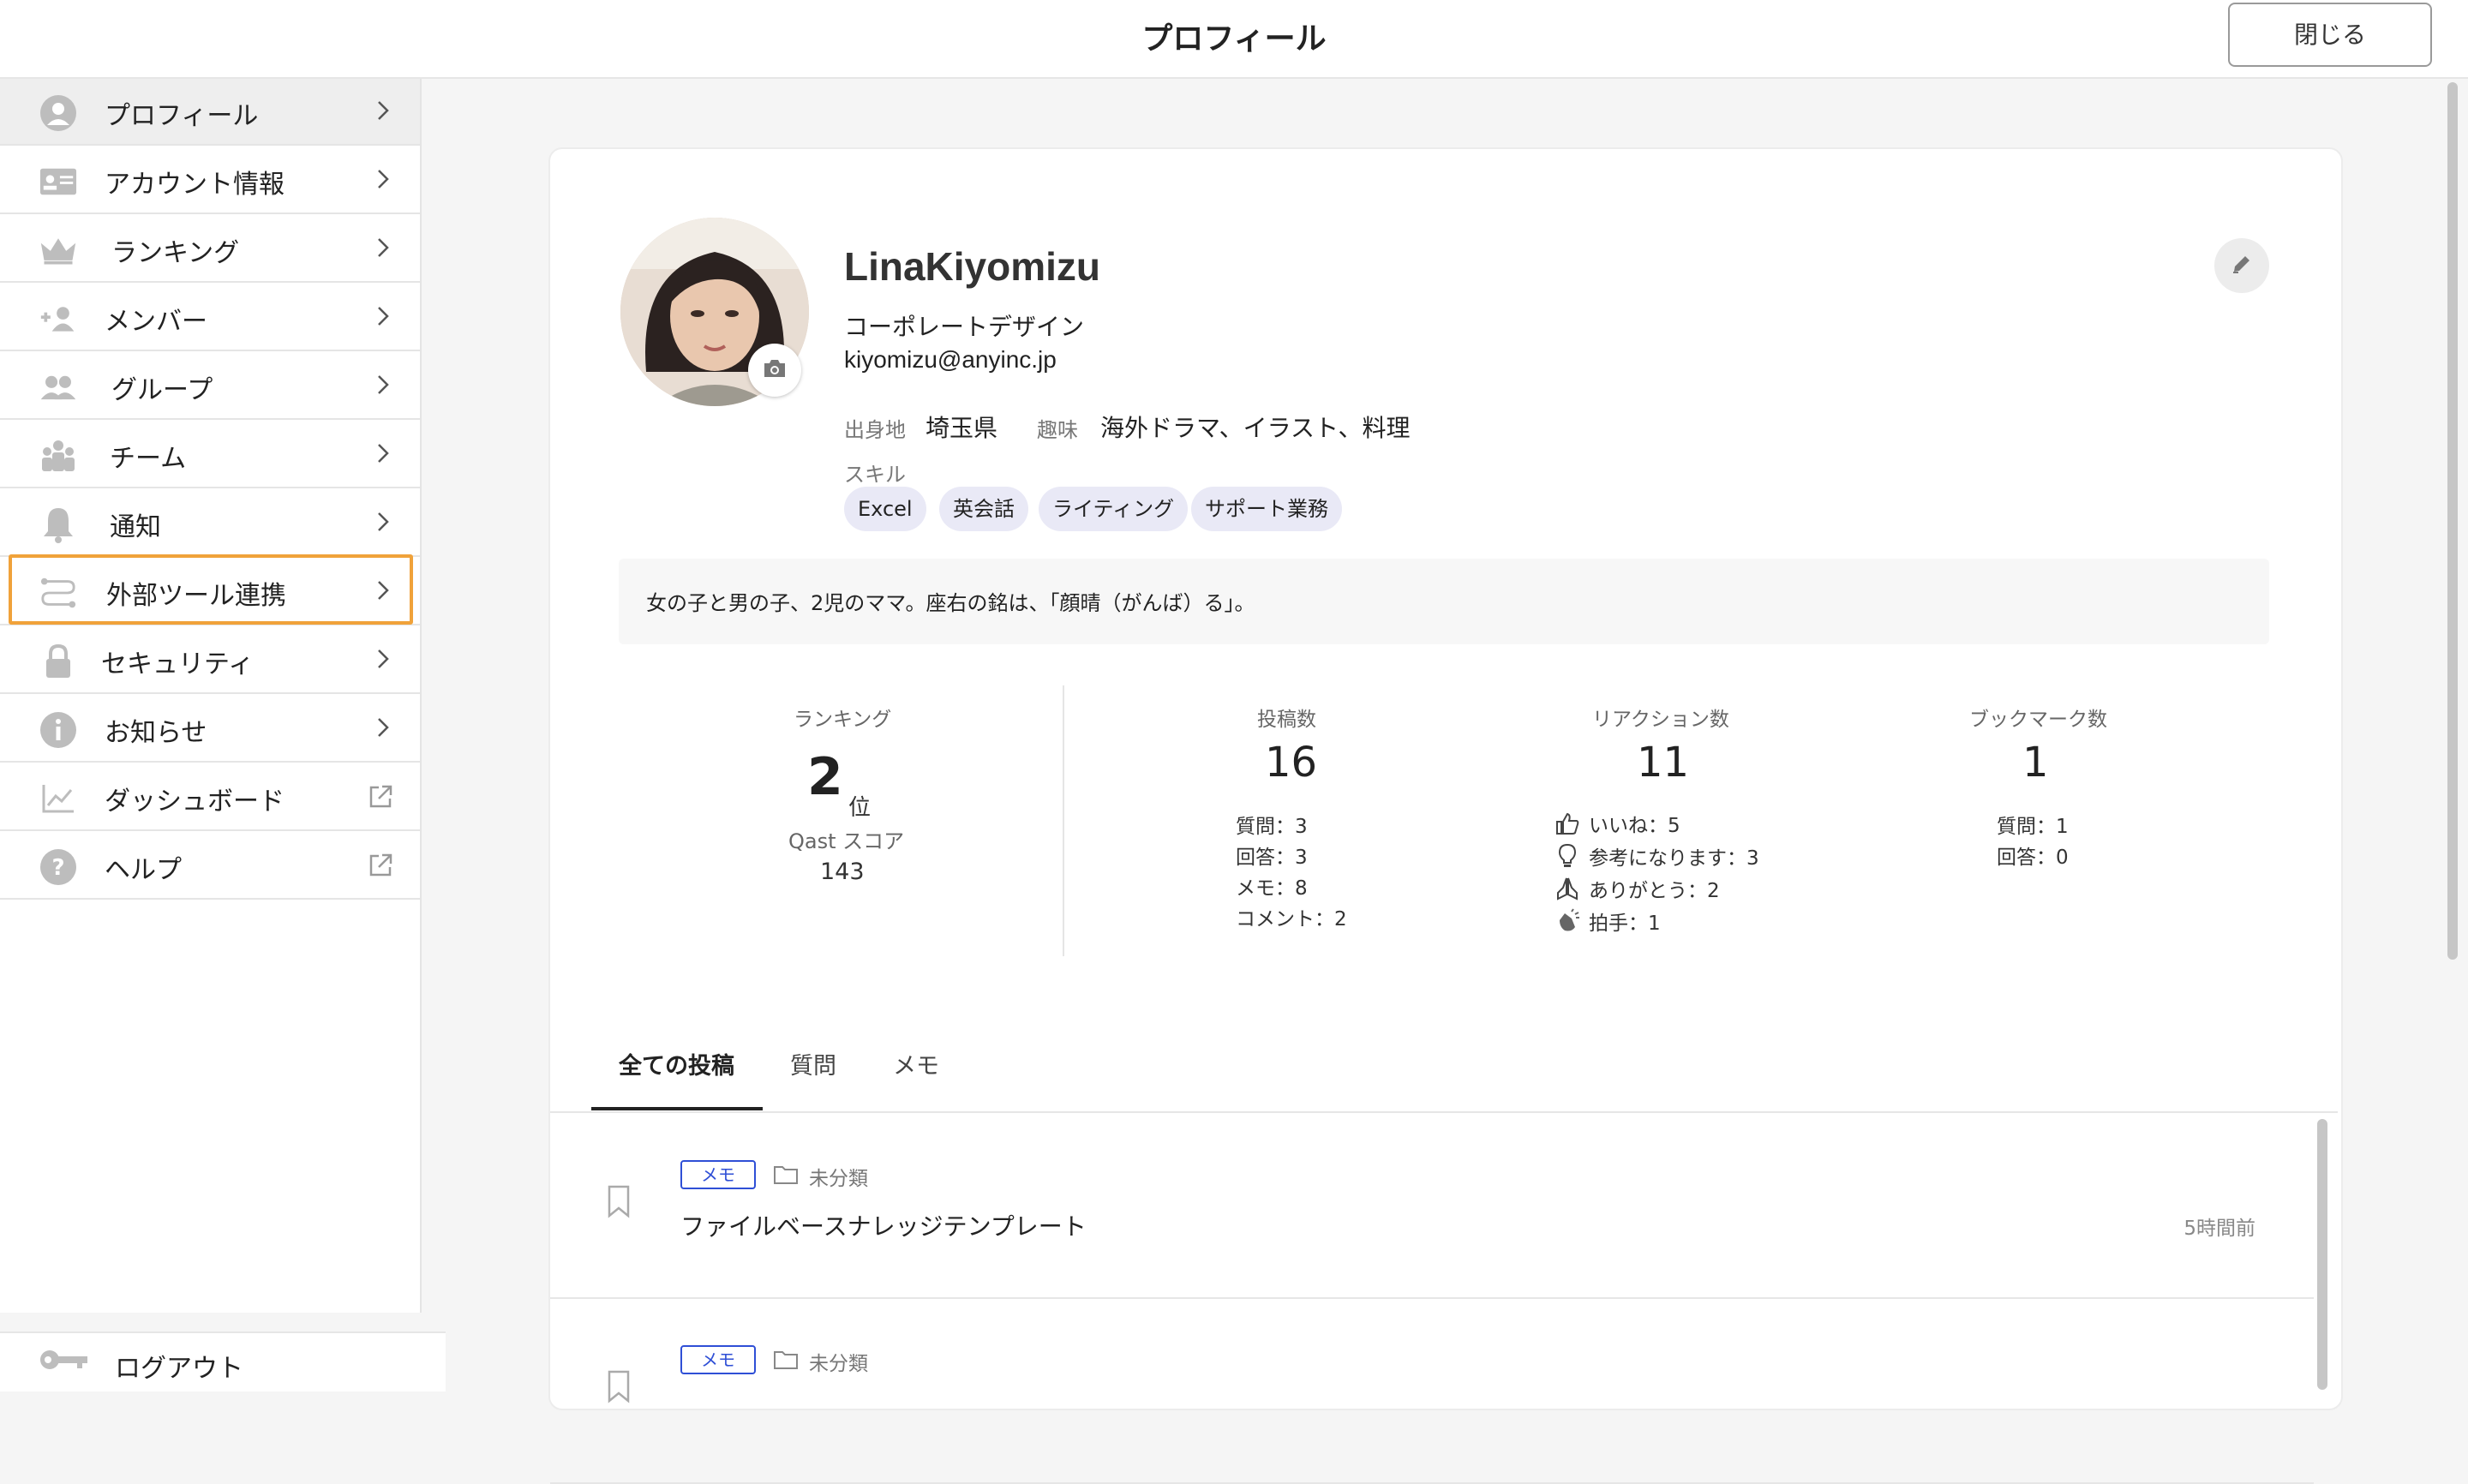  I want to click on sidebar-item-ranking: ランキング, so click(210, 249).